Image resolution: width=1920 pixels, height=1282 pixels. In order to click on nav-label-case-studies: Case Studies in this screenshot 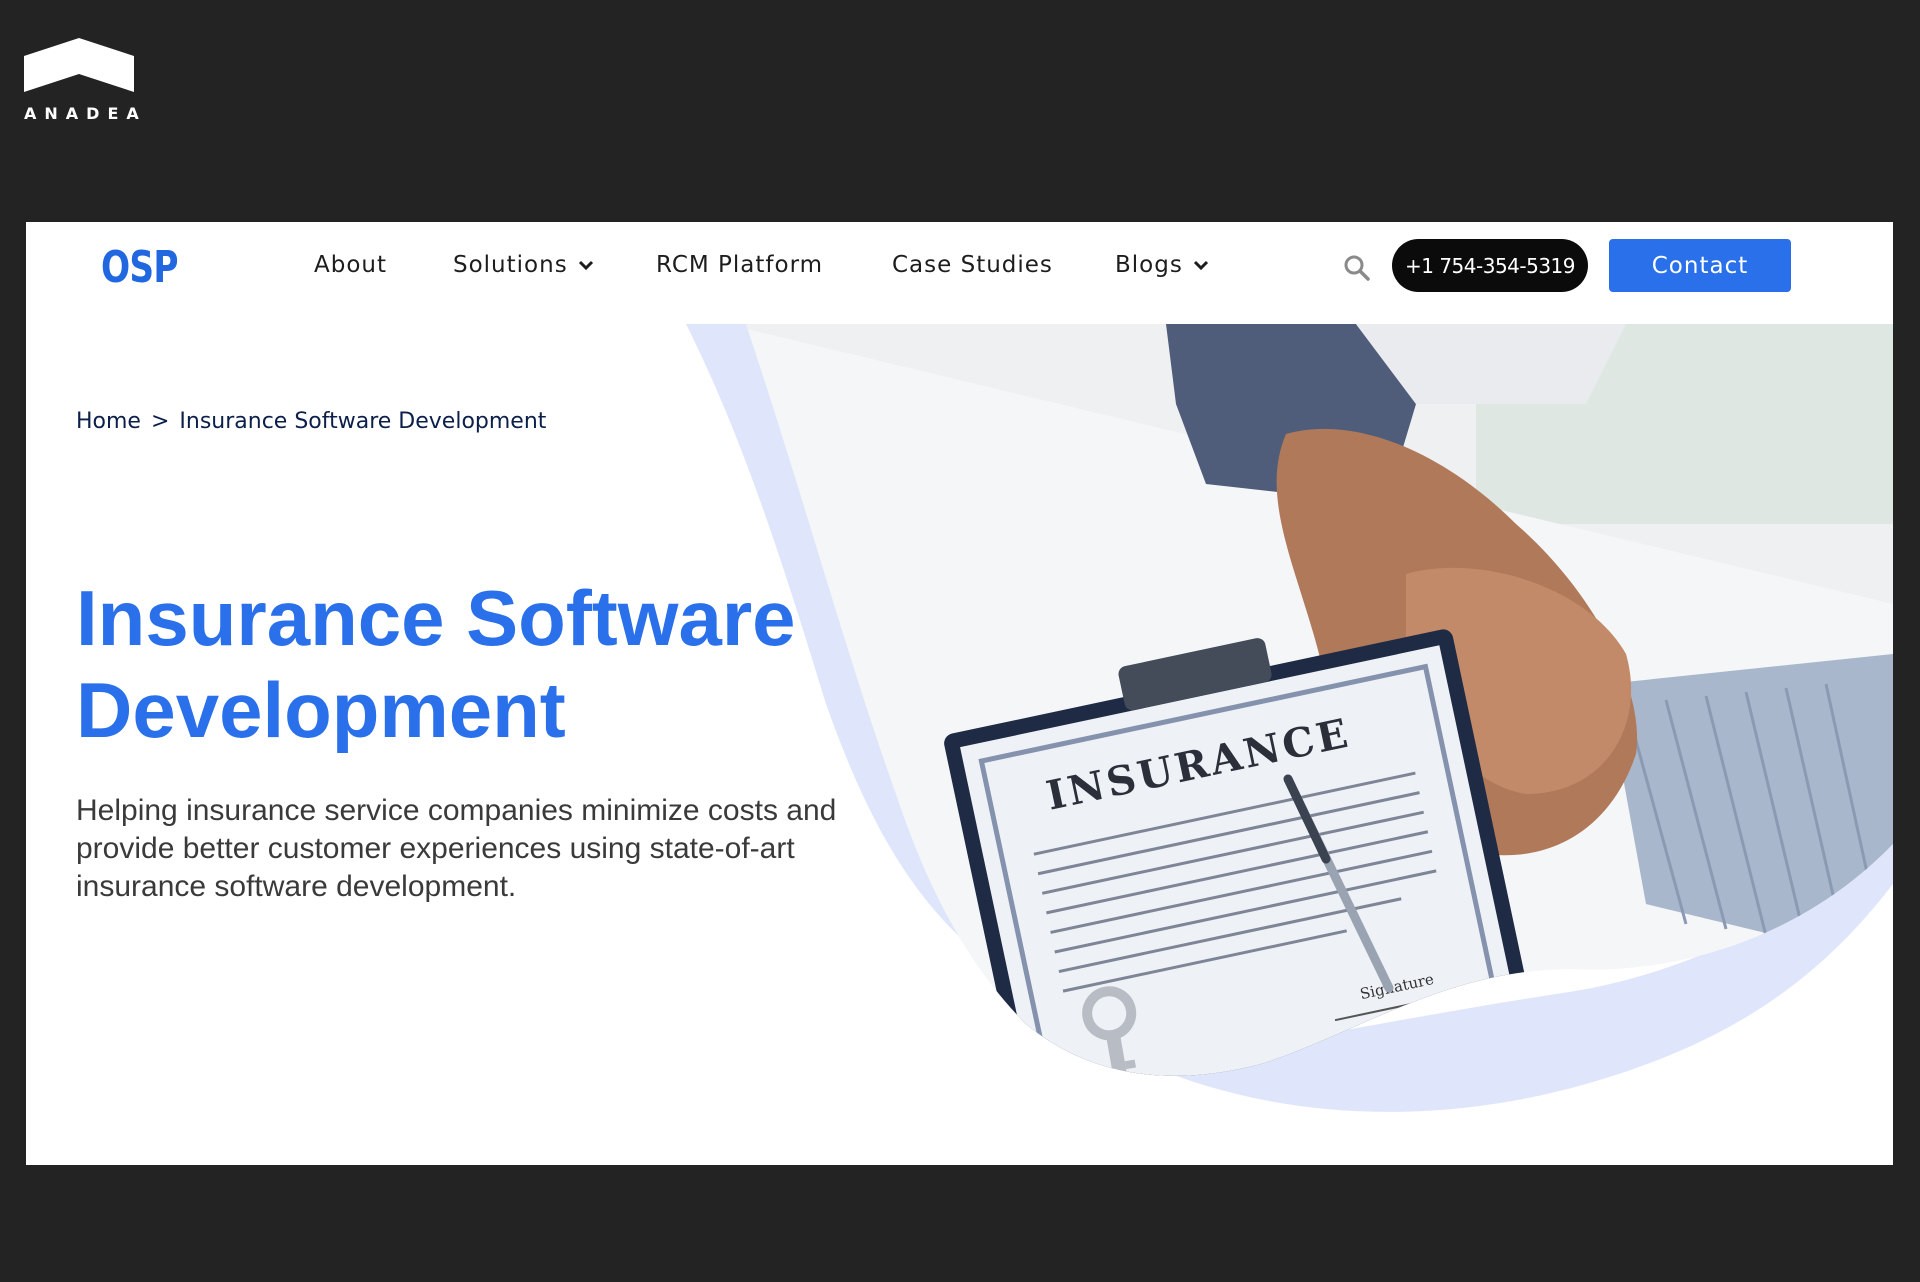, I will do `click(972, 265)`.